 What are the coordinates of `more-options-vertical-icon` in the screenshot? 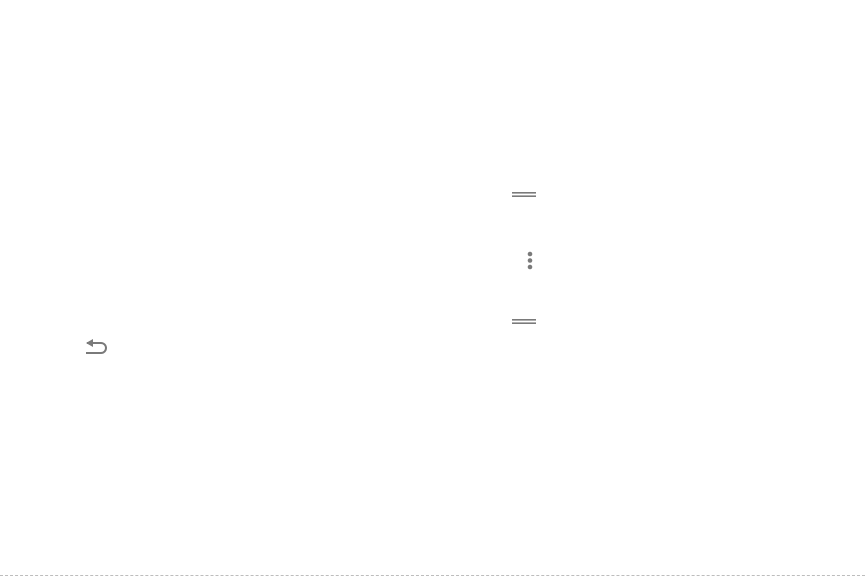 It's located at (530, 261).